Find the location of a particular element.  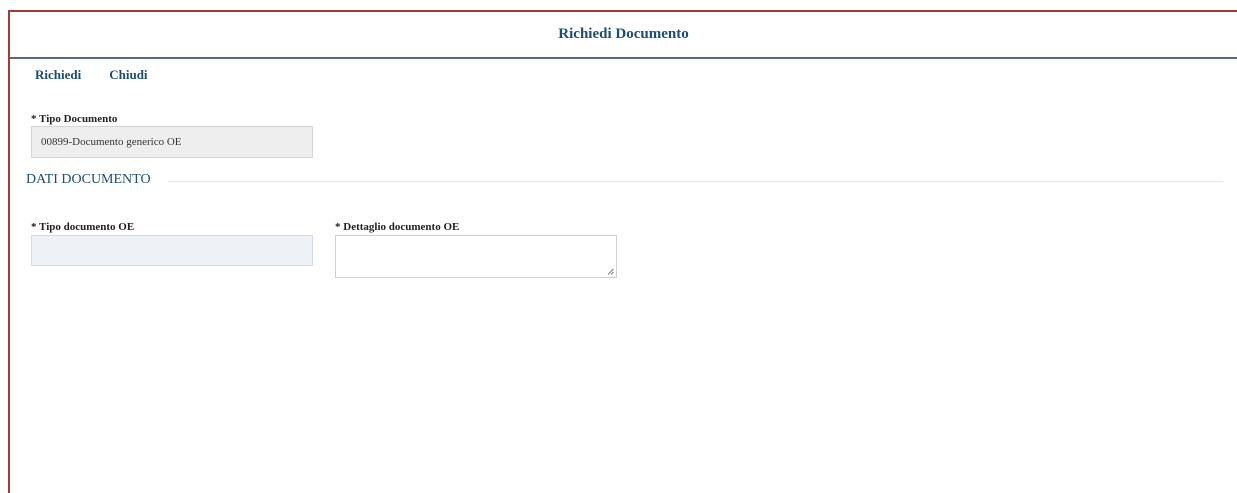

section-title-dati-documento: DATI DOCUMENTO is located at coordinates (88, 179).